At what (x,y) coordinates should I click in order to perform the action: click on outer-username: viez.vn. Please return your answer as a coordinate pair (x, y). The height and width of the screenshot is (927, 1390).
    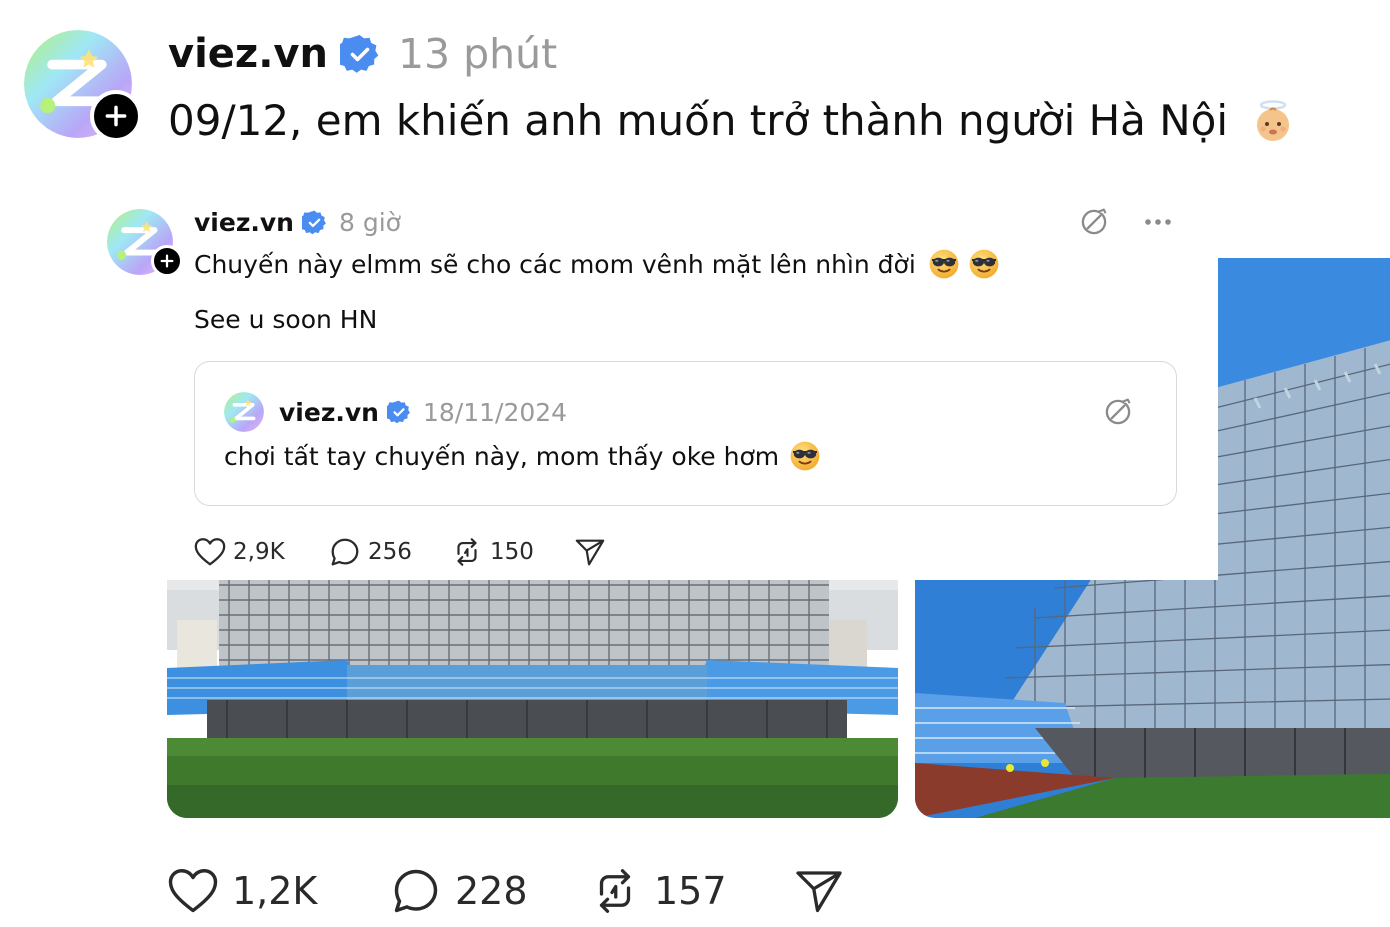
    Looking at the image, I should click on (248, 54).